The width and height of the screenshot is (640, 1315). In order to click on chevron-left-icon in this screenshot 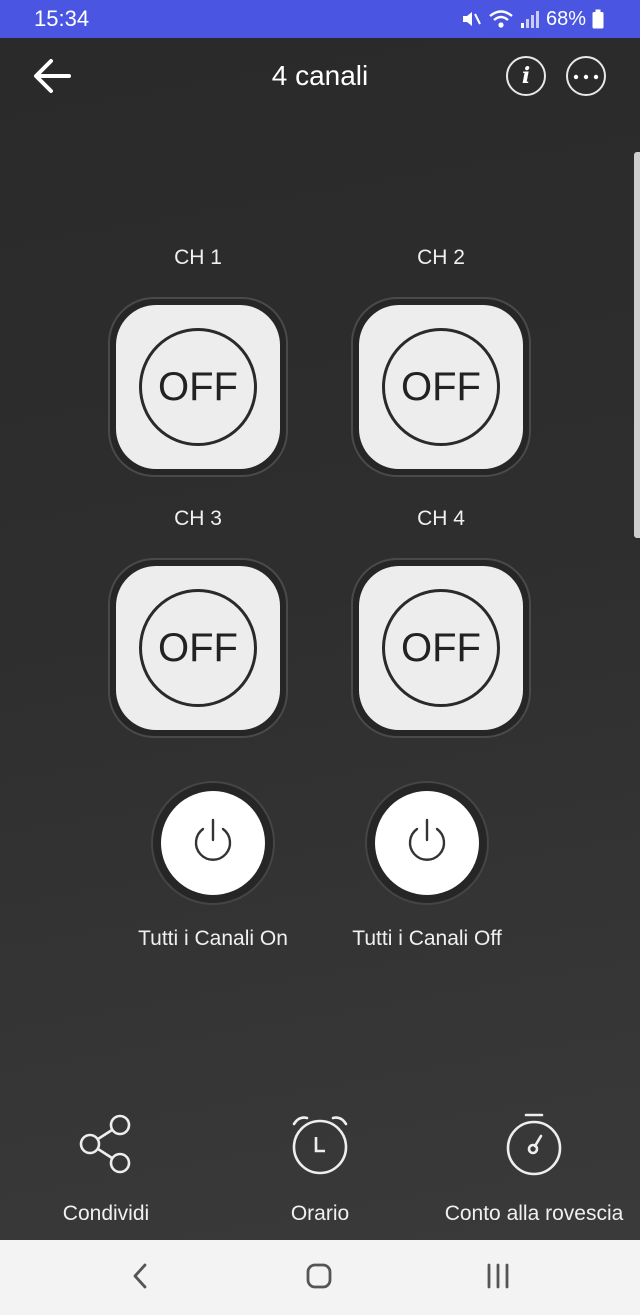, I will do `click(140, 1278)`.